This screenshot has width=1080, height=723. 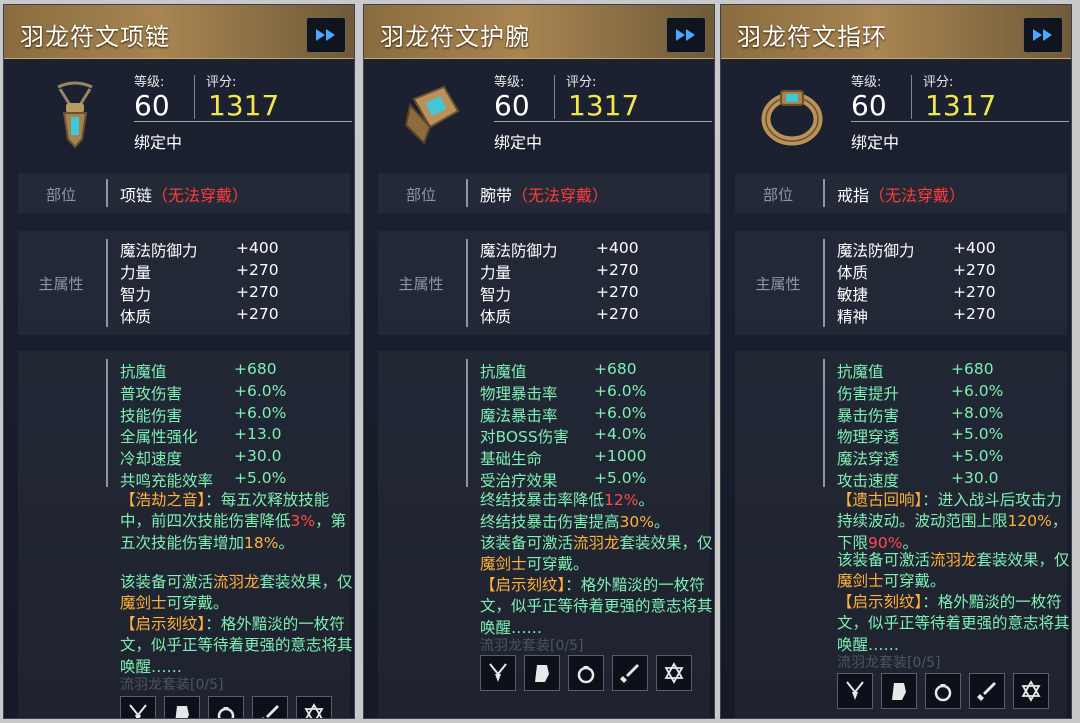 I want to click on bracer-item-icon, so click(x=432, y=115).